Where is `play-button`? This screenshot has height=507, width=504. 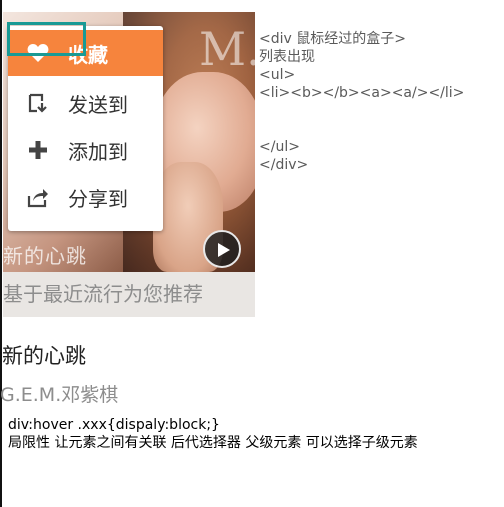
play-button is located at coordinates (222, 249).